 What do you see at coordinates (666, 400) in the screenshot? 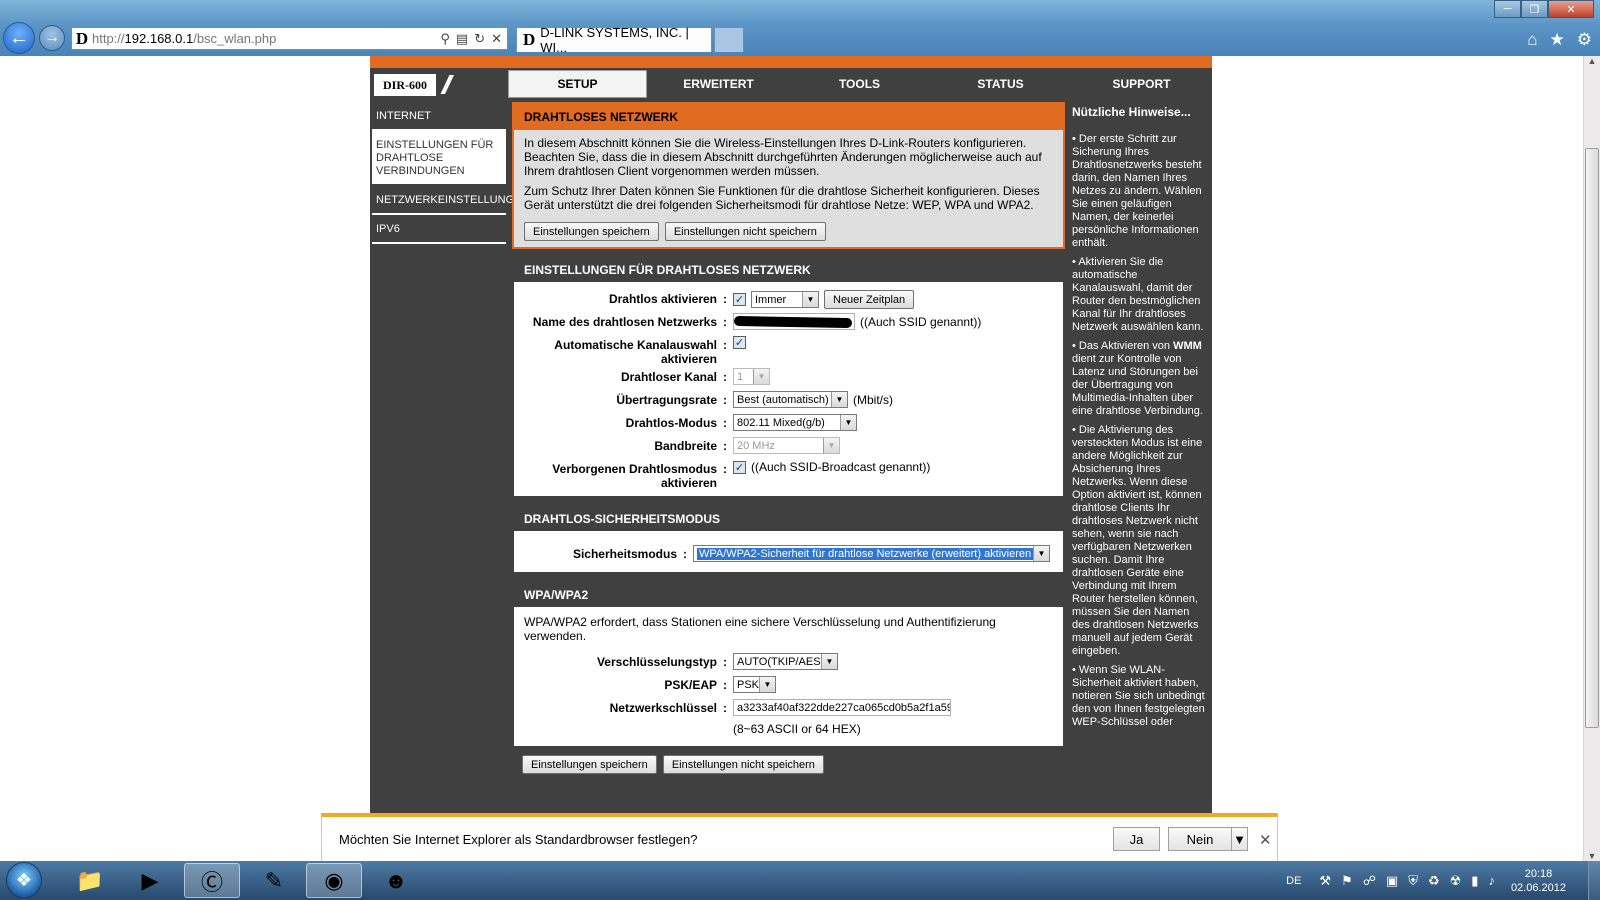
I see `transmission-rate-label: Übertragungsrate` at bounding box center [666, 400].